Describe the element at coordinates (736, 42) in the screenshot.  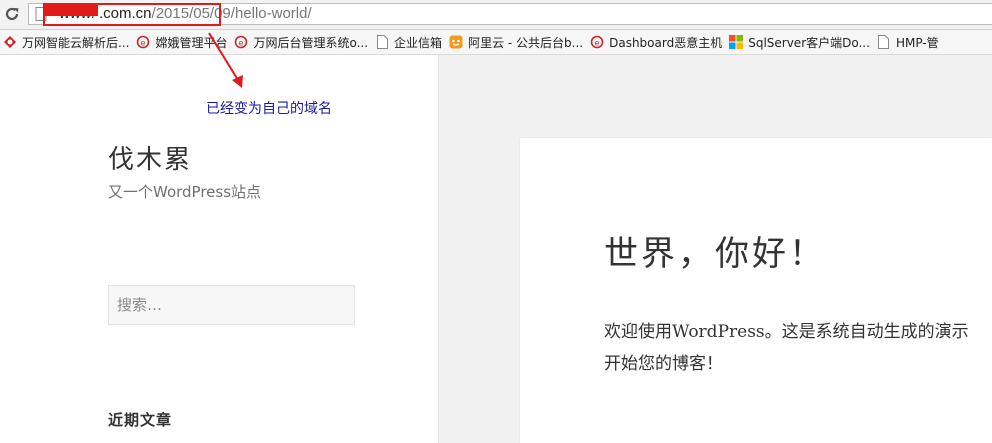
I see `windows-icon` at that location.